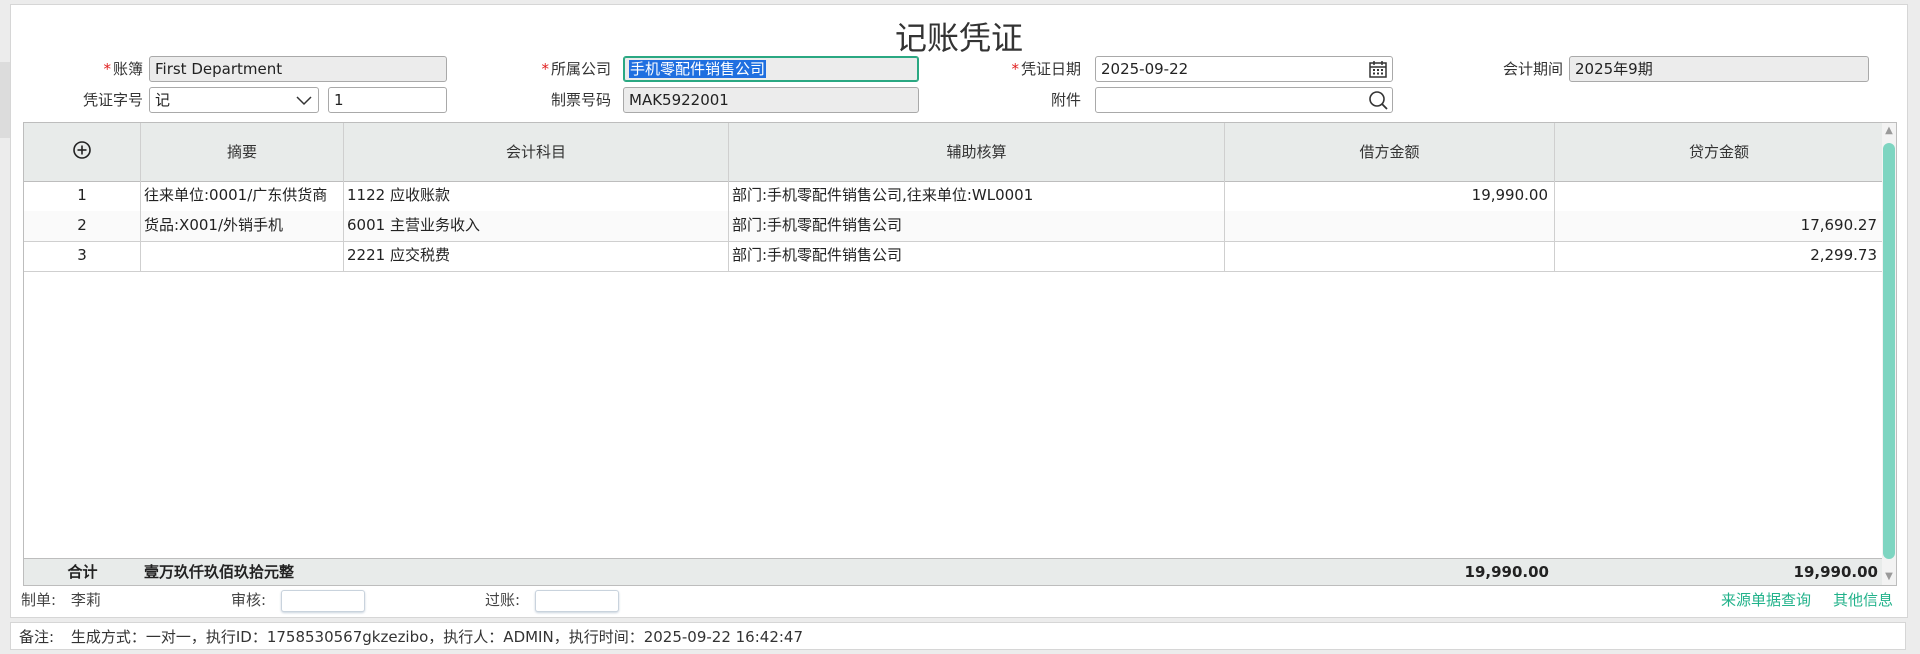  I want to click on audit-label: 审核:, so click(249, 600).